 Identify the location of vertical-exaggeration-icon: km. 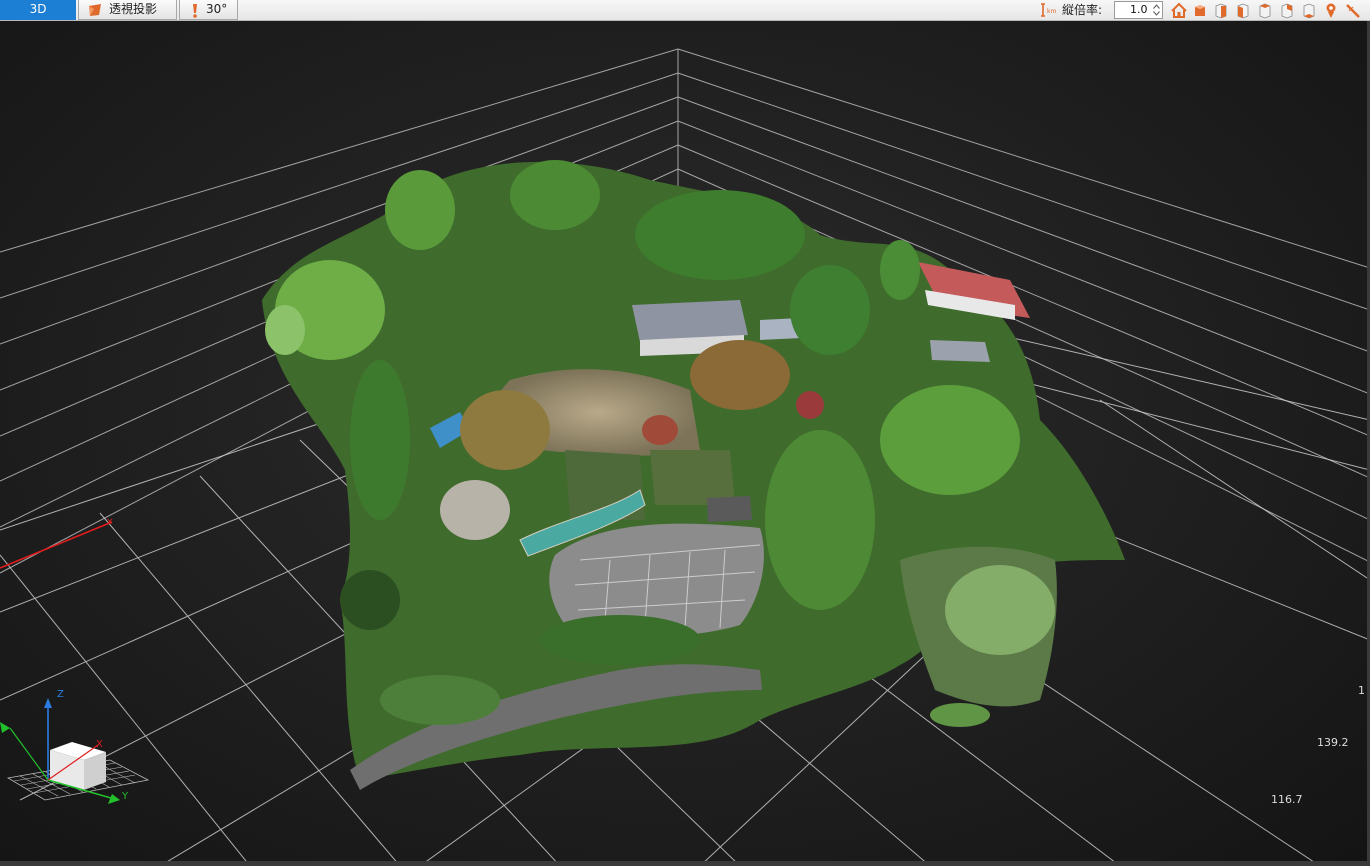
(1048, 10).